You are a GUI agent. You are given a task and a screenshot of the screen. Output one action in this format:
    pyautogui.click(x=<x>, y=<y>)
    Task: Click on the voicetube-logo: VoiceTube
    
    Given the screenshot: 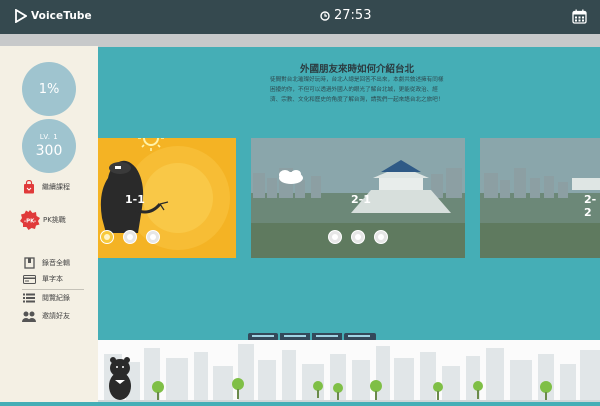 What is the action you would take?
    pyautogui.click(x=53, y=16)
    